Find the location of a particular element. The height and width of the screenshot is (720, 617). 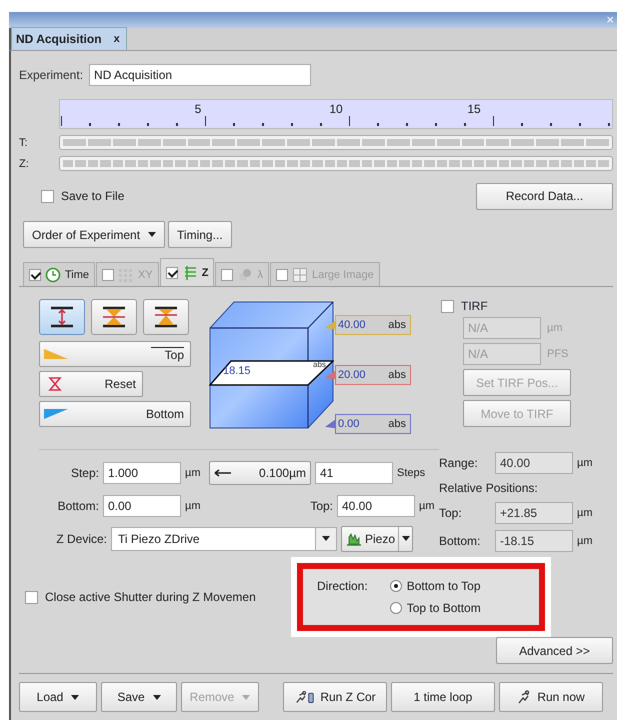

filter-icon is located at coordinates (245, 274).